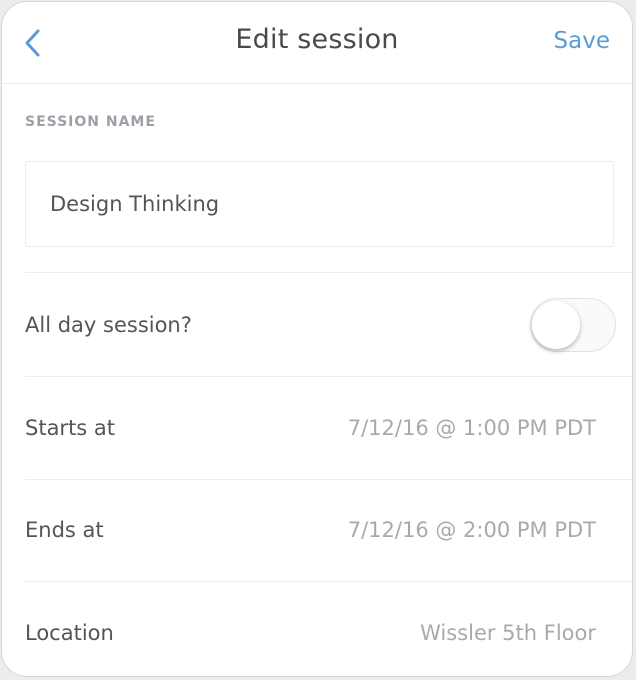 This screenshot has width=636, height=680. What do you see at coordinates (108, 325) in the screenshot?
I see `all-day-label: All day session?` at bounding box center [108, 325].